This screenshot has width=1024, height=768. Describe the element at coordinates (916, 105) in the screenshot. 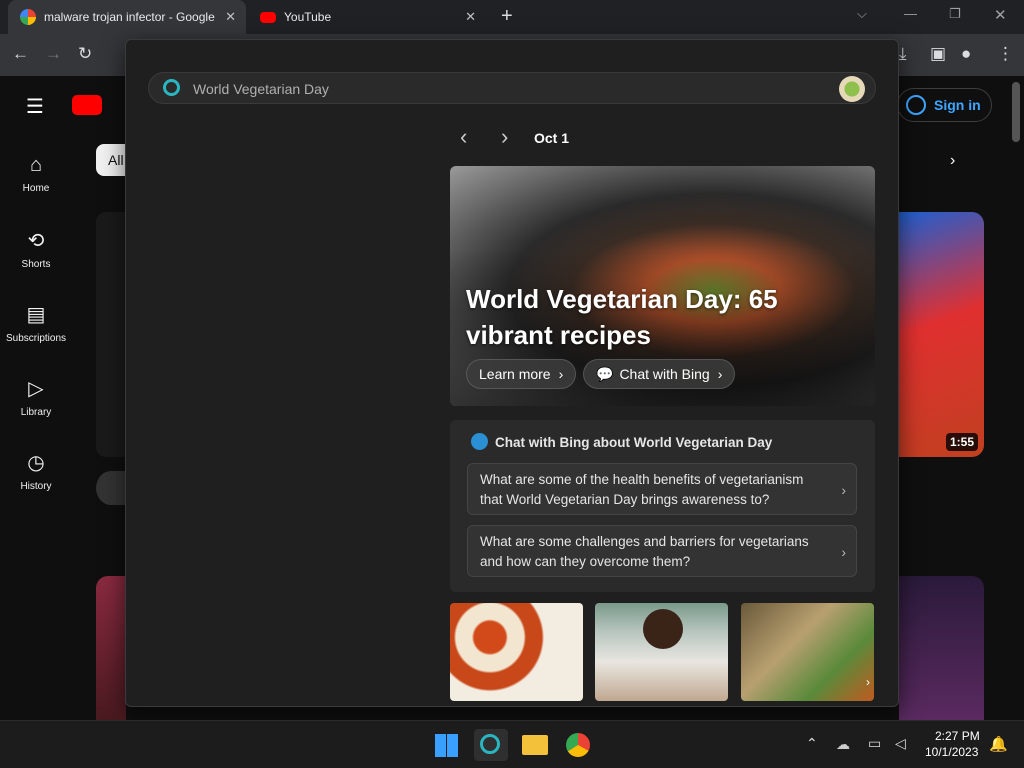

I see `account-icon` at that location.